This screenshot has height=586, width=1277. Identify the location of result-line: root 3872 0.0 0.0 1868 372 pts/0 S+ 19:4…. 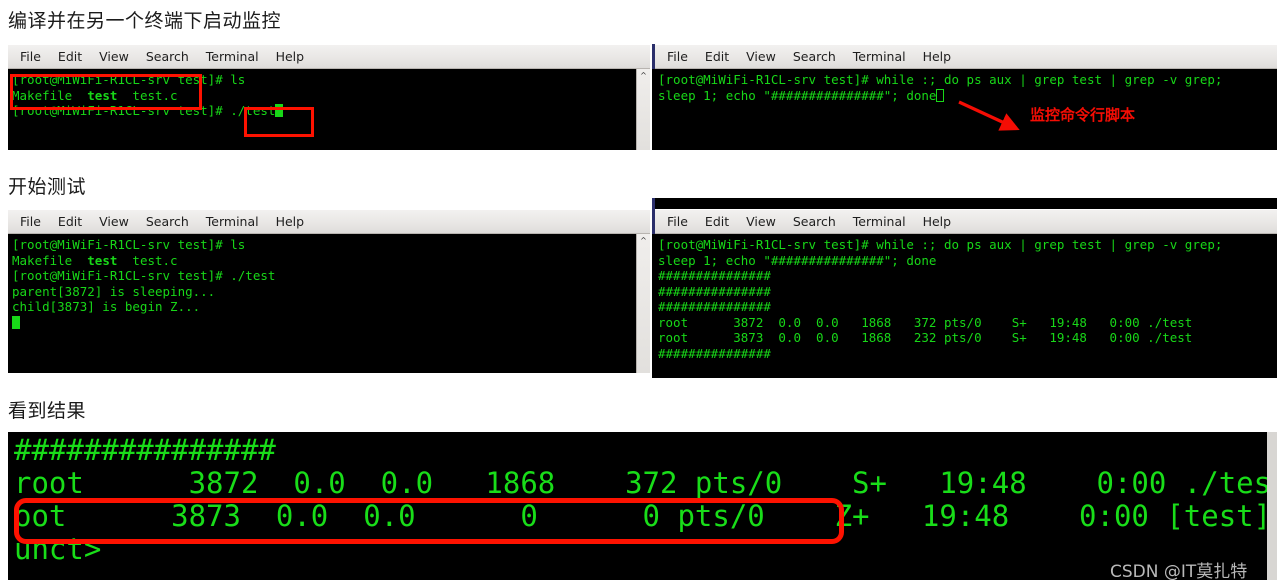
(645, 483).